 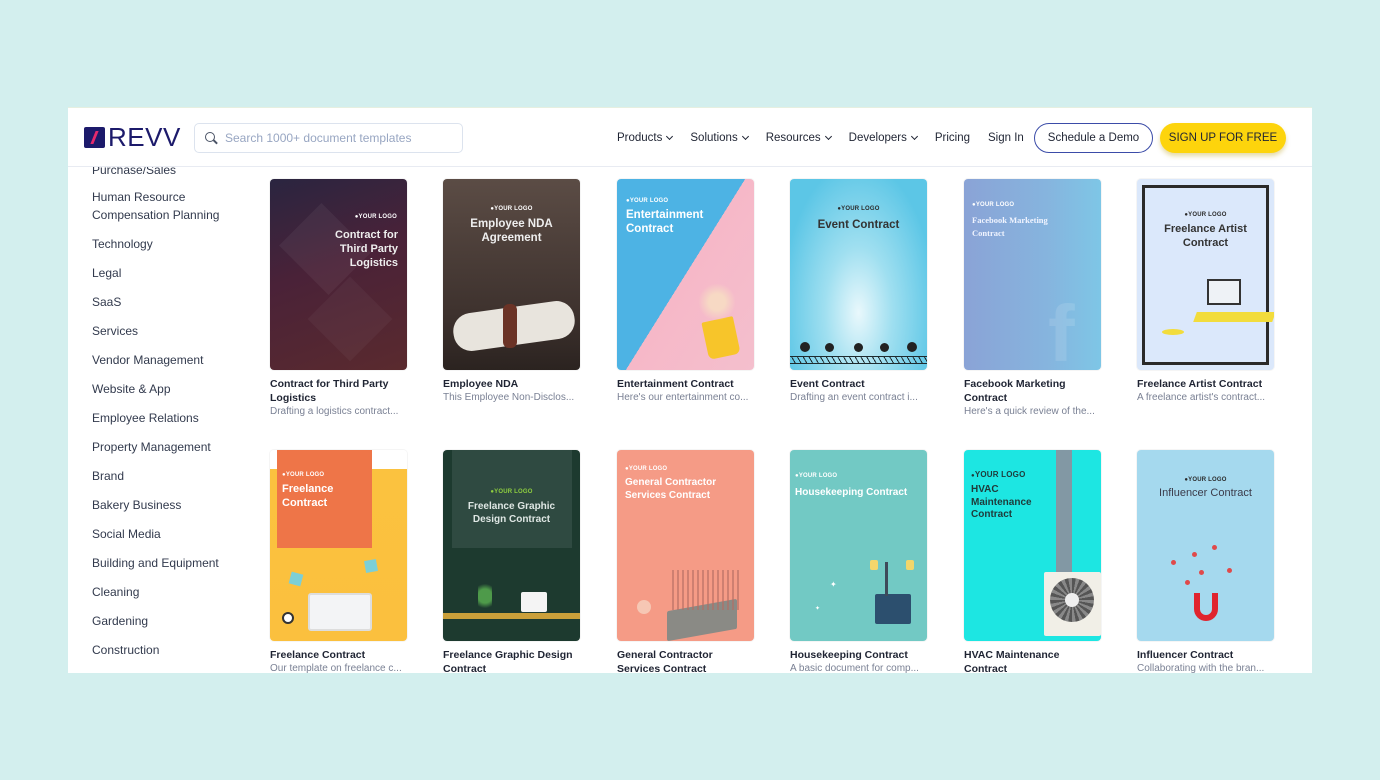 I want to click on category-item: Building and Equipment, so click(x=172, y=563).